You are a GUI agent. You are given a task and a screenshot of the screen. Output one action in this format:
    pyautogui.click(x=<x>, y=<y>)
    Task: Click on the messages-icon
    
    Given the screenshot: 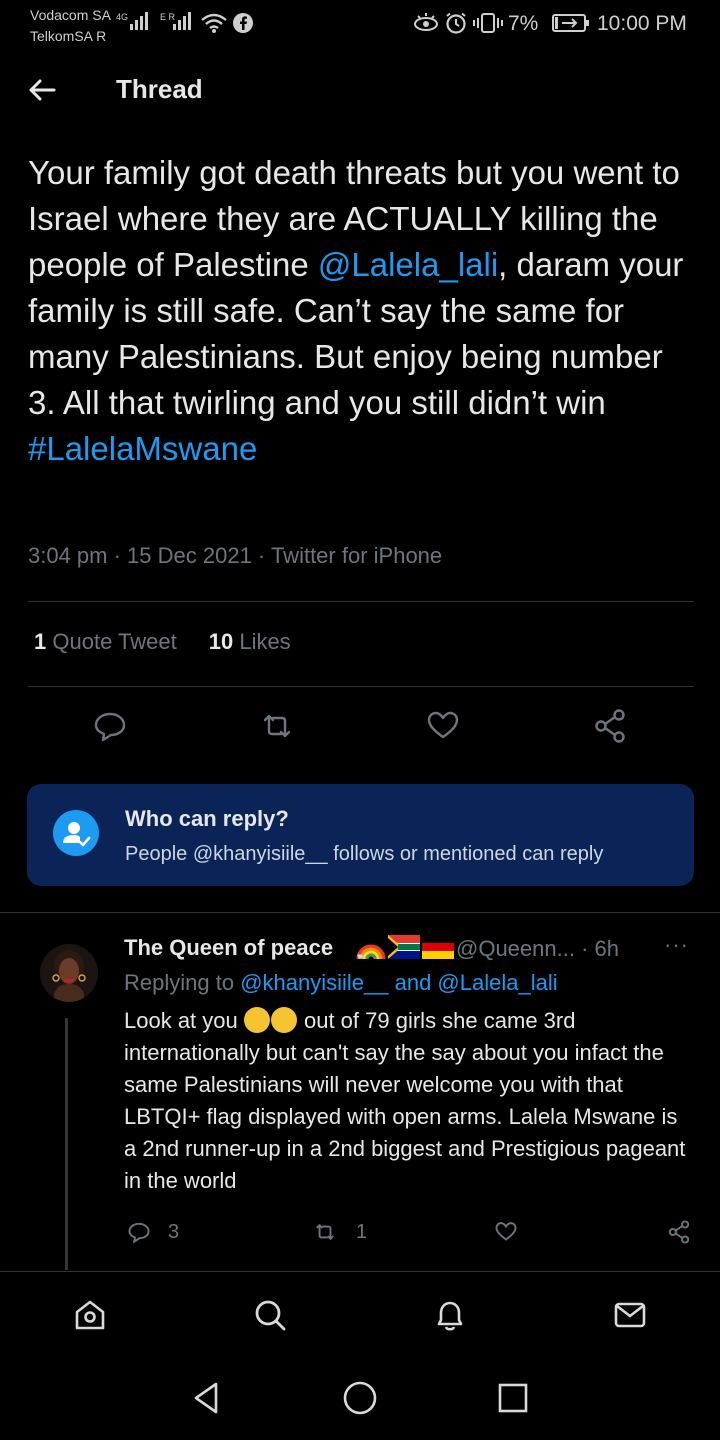 What is the action you would take?
    pyautogui.click(x=630, y=1315)
    